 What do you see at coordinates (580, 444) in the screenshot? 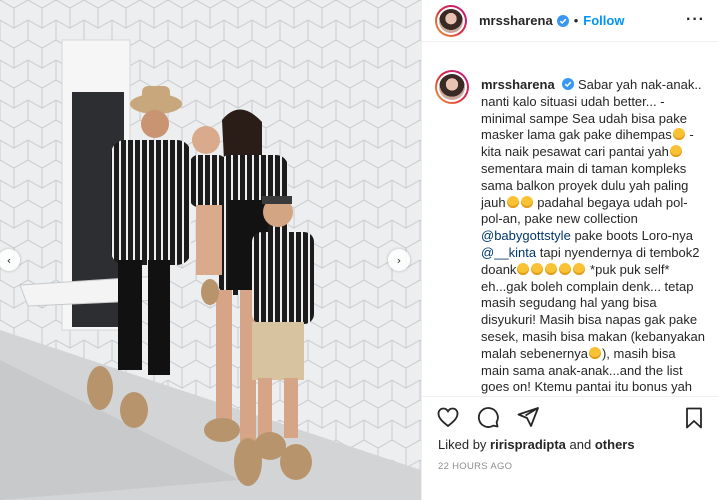
I see `likes-connector: and` at bounding box center [580, 444].